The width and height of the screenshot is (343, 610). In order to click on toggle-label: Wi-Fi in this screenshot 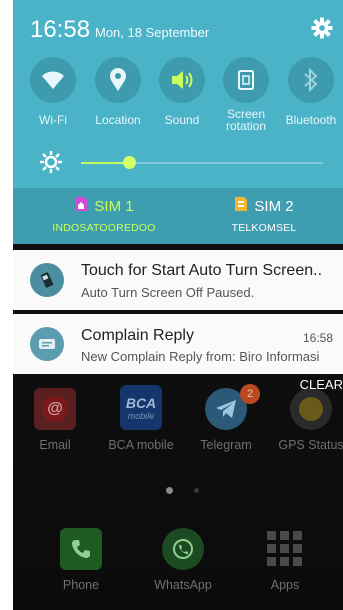, I will do `click(53, 120)`.